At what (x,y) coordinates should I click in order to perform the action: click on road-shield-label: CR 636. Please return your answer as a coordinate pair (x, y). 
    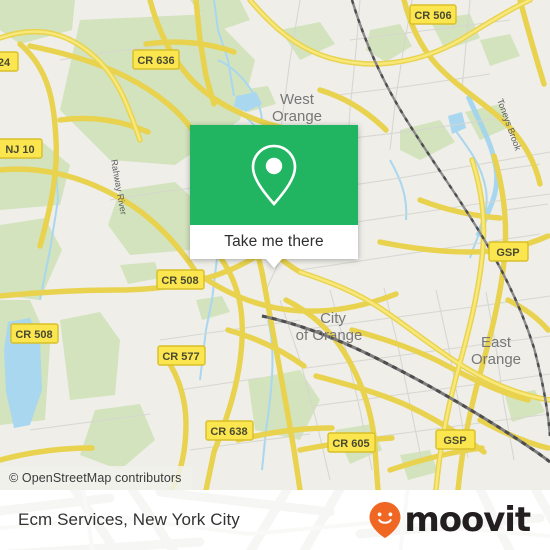
    Looking at the image, I should click on (155, 61).